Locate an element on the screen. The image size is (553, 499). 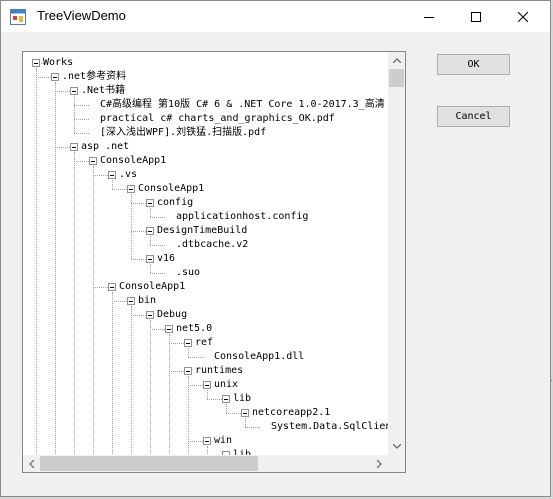
tree-node: runtimes is located at coordinates (219, 371).